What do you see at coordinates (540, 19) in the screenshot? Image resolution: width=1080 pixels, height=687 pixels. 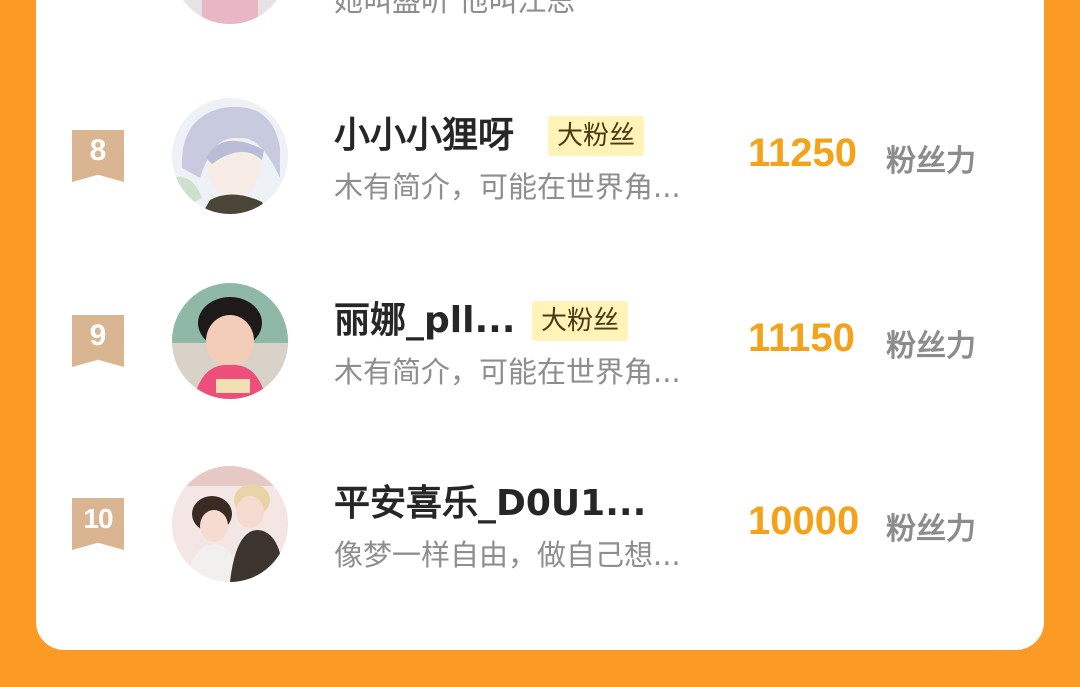 I see `ranking-row-partial: 她叫盛听 他叫江思` at bounding box center [540, 19].